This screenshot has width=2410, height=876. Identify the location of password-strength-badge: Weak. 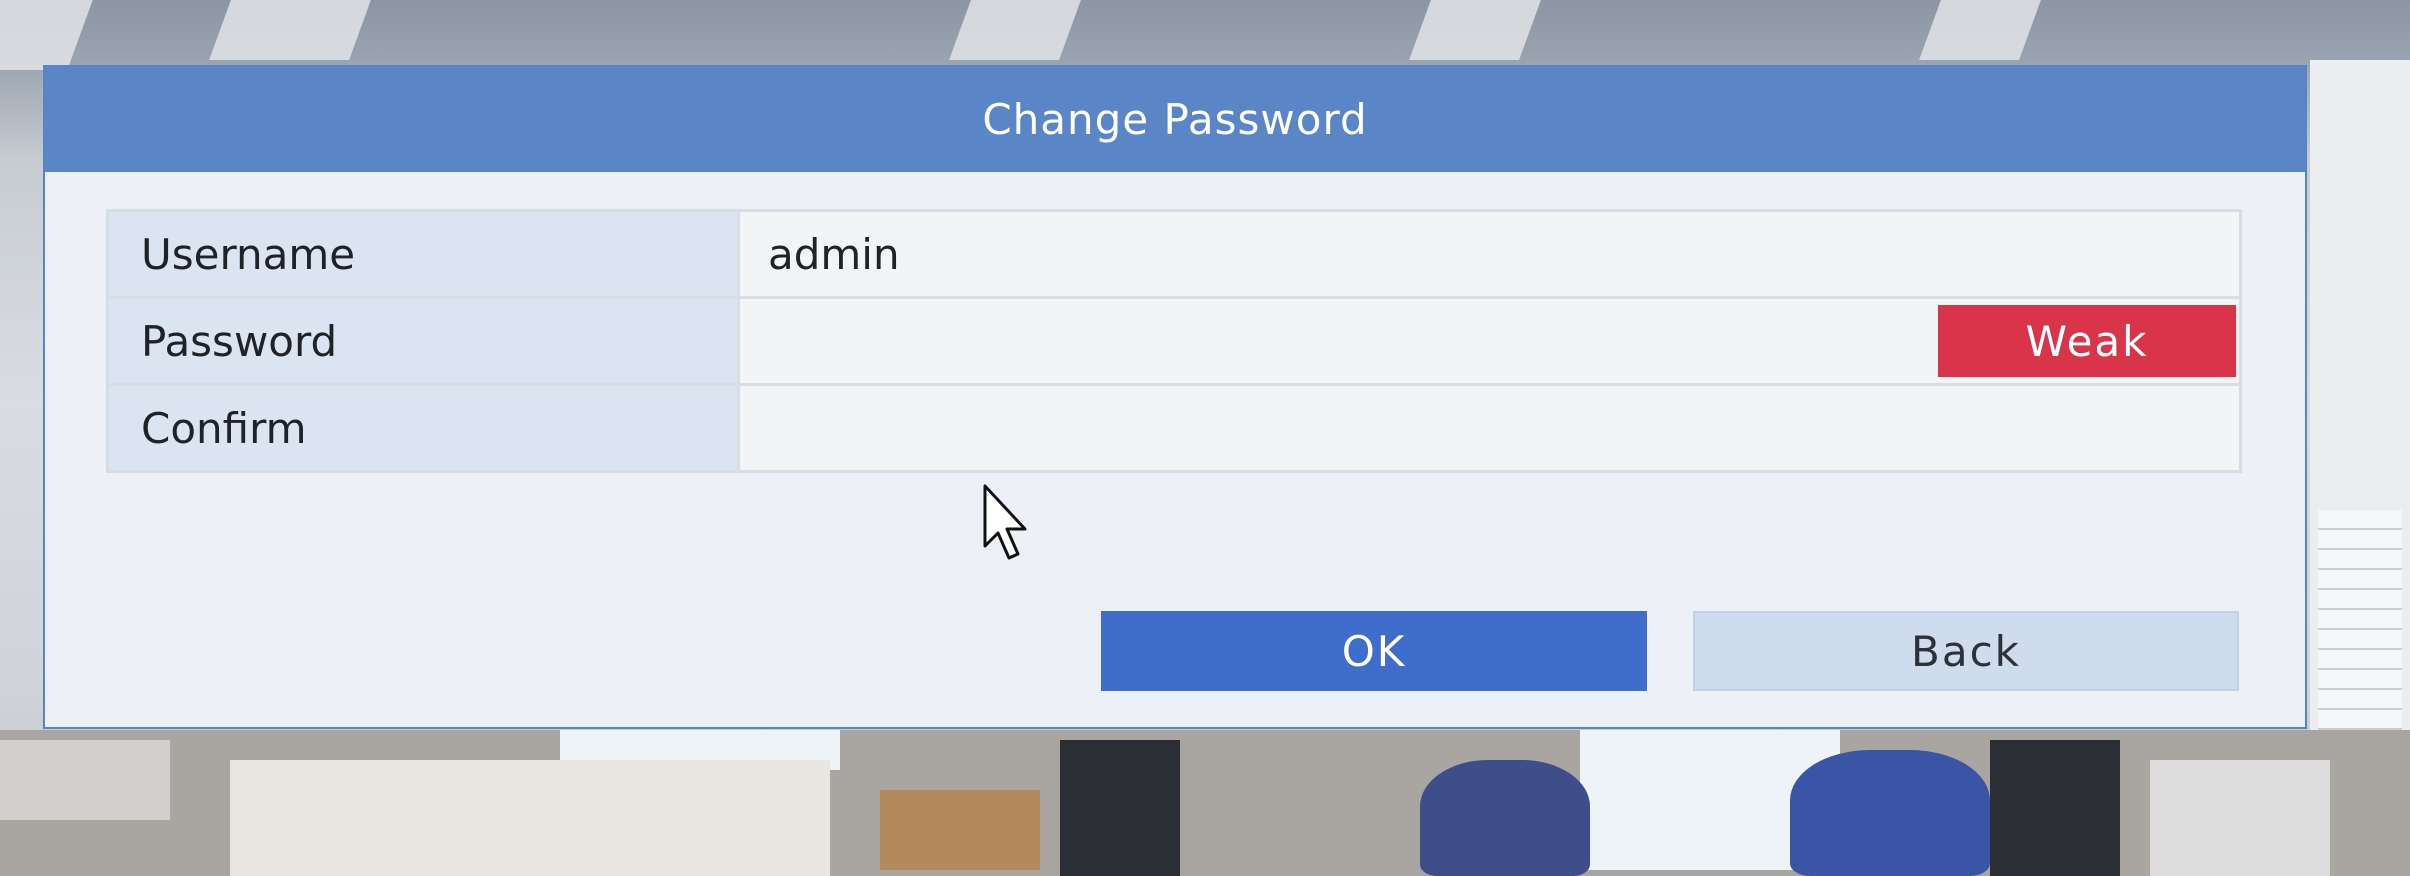
(2087, 341).